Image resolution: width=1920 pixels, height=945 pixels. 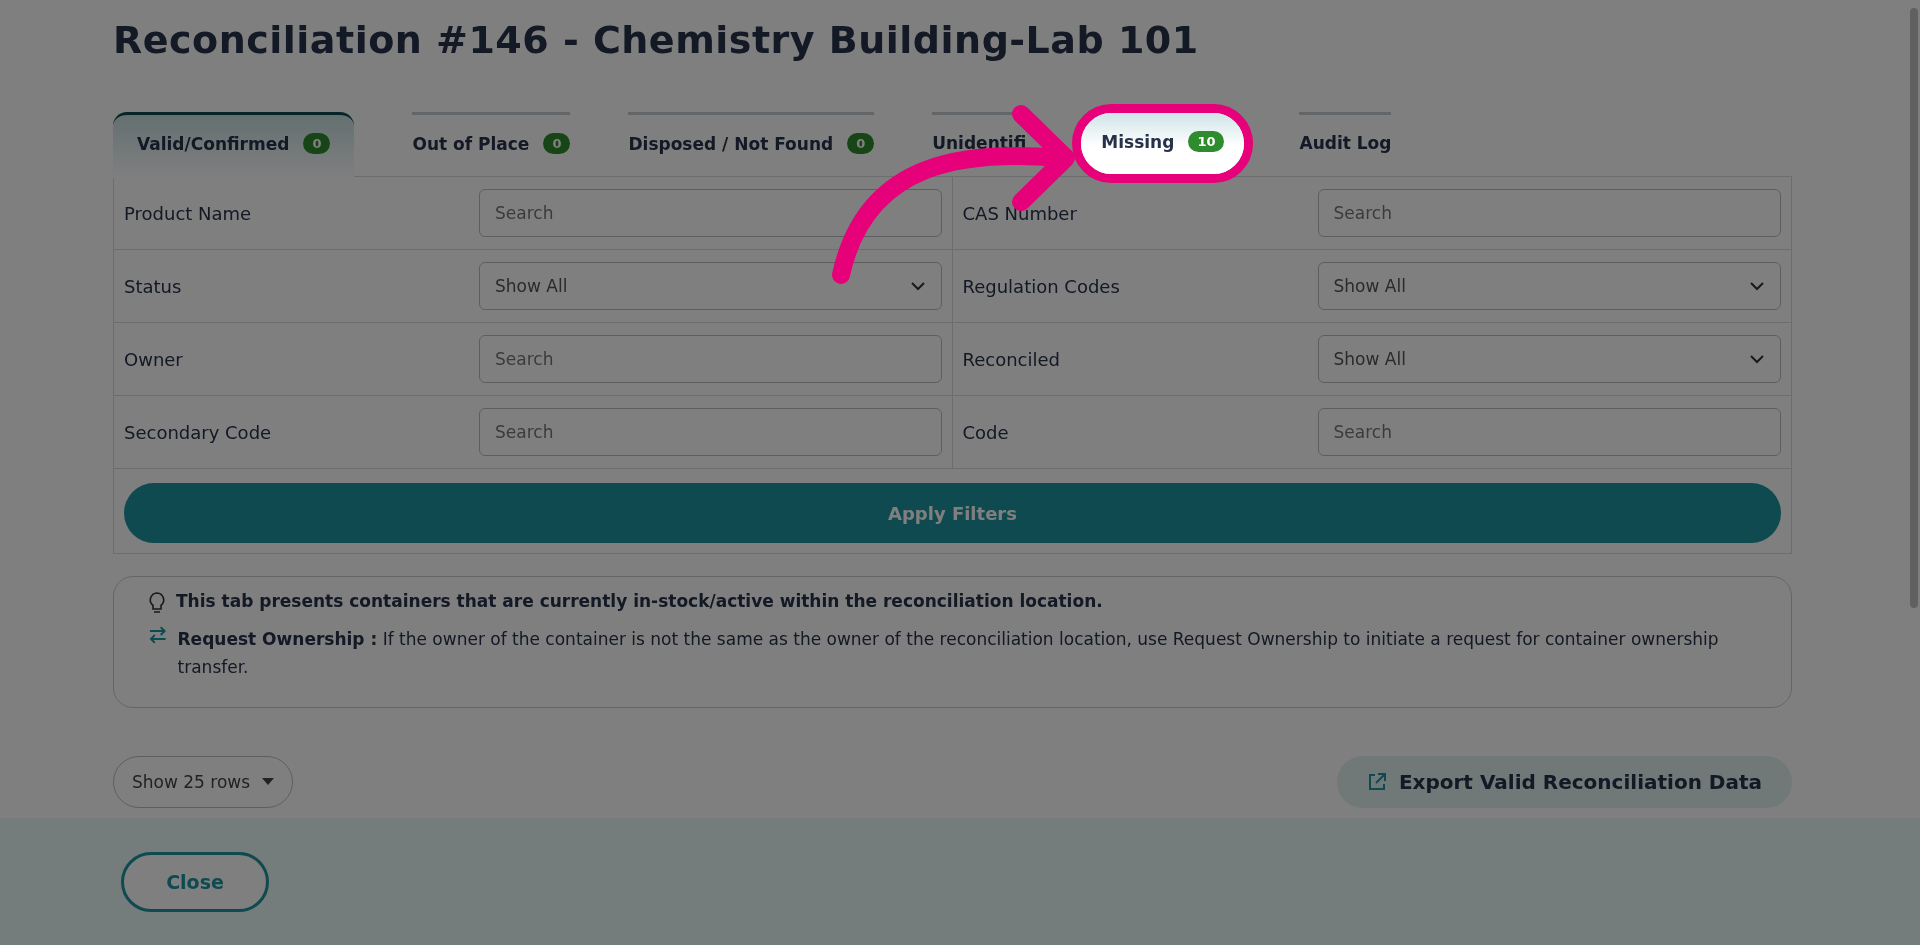 What do you see at coordinates (1011, 359) in the screenshot?
I see `filter-label: Reconciled` at bounding box center [1011, 359].